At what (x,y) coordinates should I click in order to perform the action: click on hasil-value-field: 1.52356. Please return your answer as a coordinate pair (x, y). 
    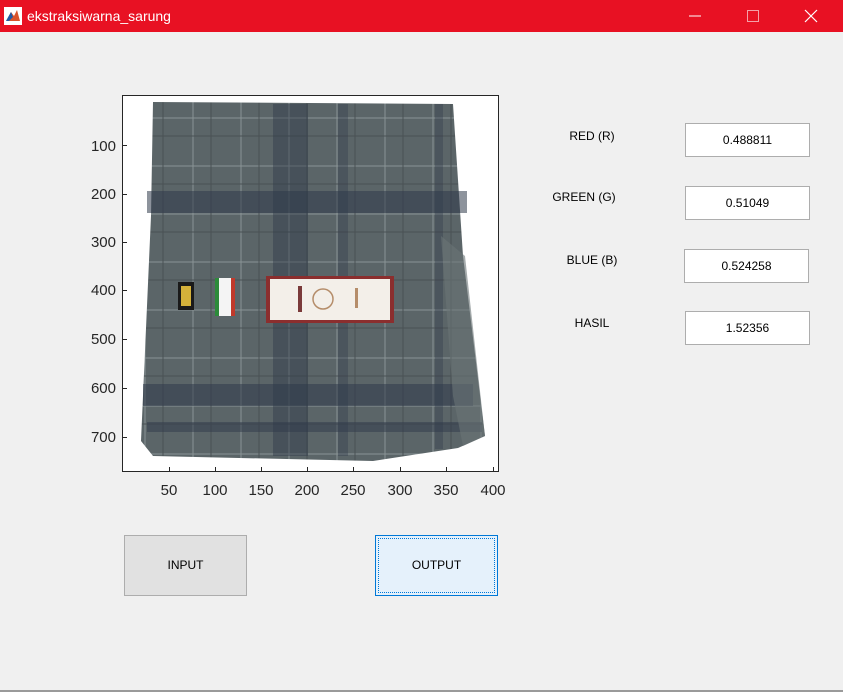
    Looking at the image, I should click on (747, 328).